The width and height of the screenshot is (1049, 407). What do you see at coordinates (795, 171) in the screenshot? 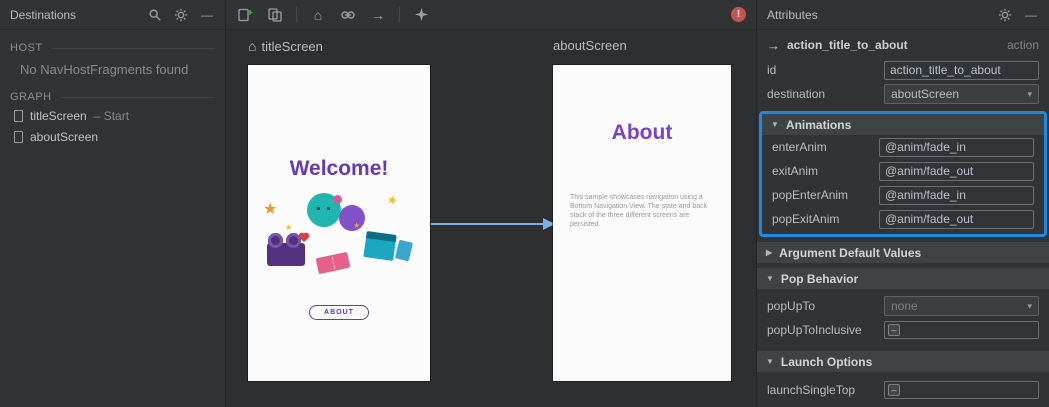
I see `exitanim-label: exitAnim` at bounding box center [795, 171].